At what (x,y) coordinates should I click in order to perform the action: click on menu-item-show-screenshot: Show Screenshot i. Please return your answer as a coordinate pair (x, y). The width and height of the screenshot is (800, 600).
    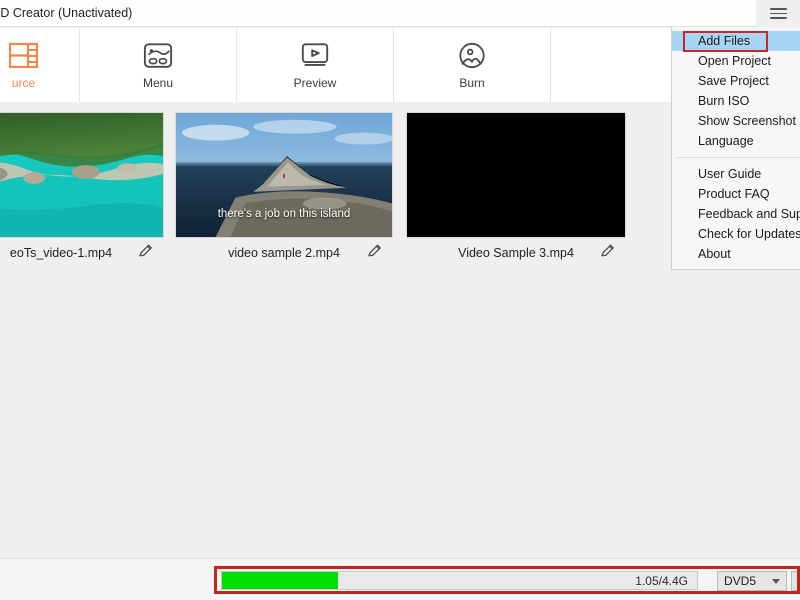
    Looking at the image, I should click on (736, 121).